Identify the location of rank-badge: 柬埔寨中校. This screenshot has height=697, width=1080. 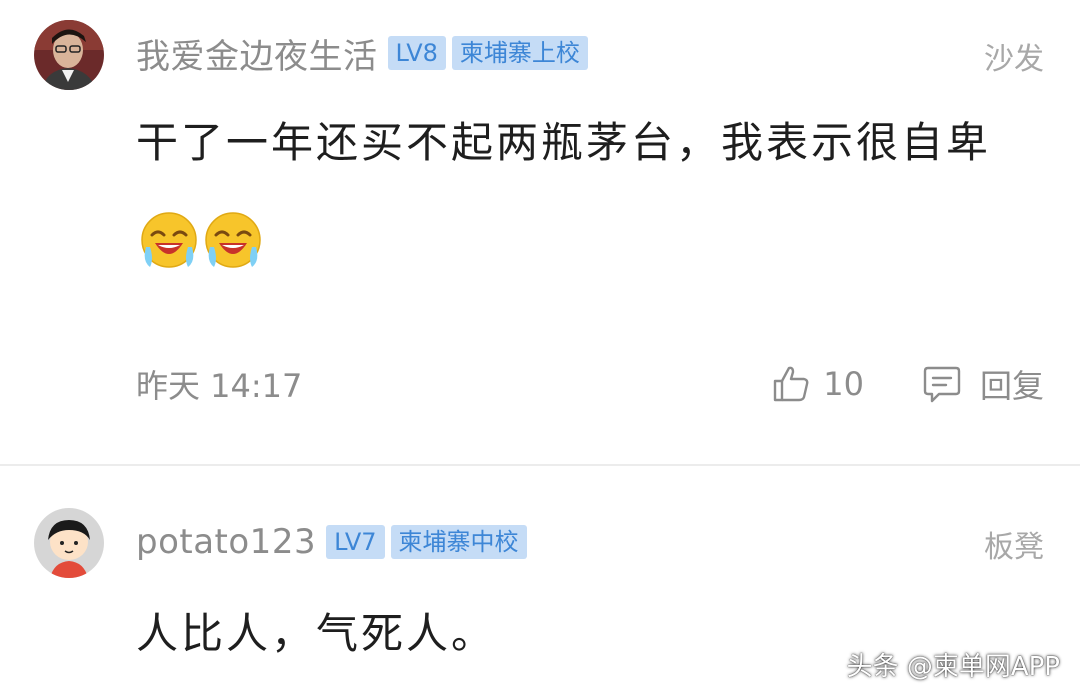
(458, 542).